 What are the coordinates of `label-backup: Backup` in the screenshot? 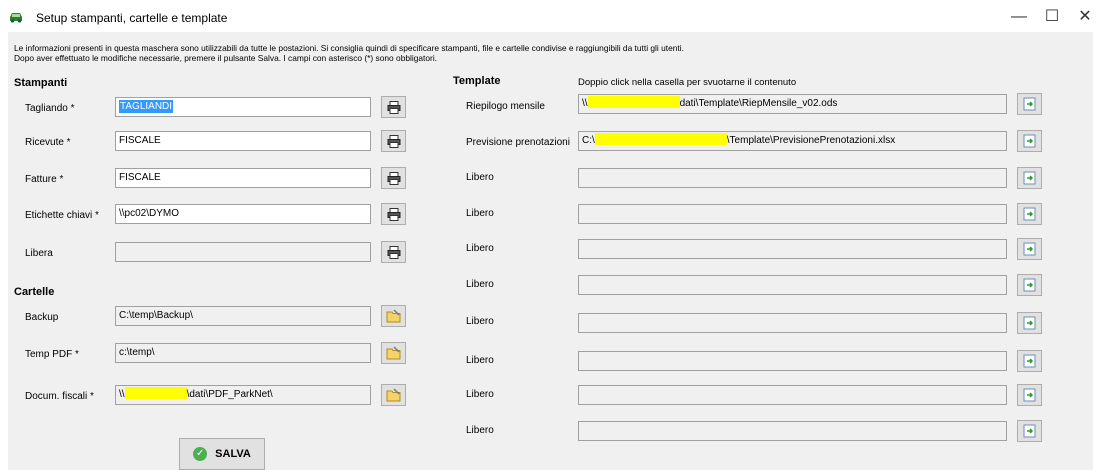 It's located at (42, 317).